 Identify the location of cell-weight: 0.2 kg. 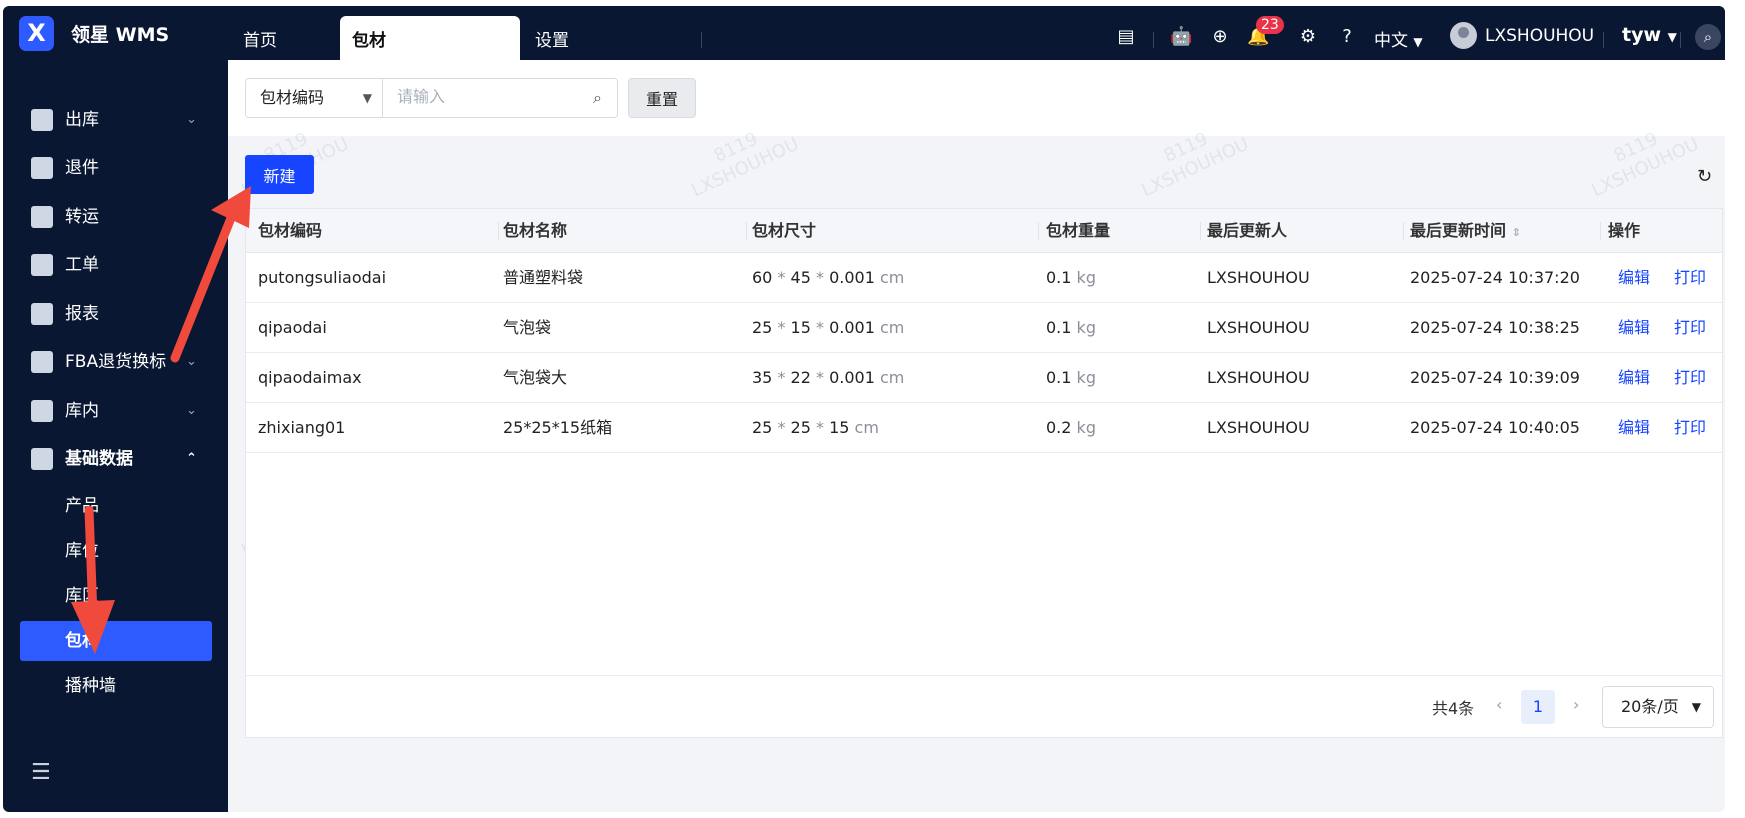
(1071, 428).